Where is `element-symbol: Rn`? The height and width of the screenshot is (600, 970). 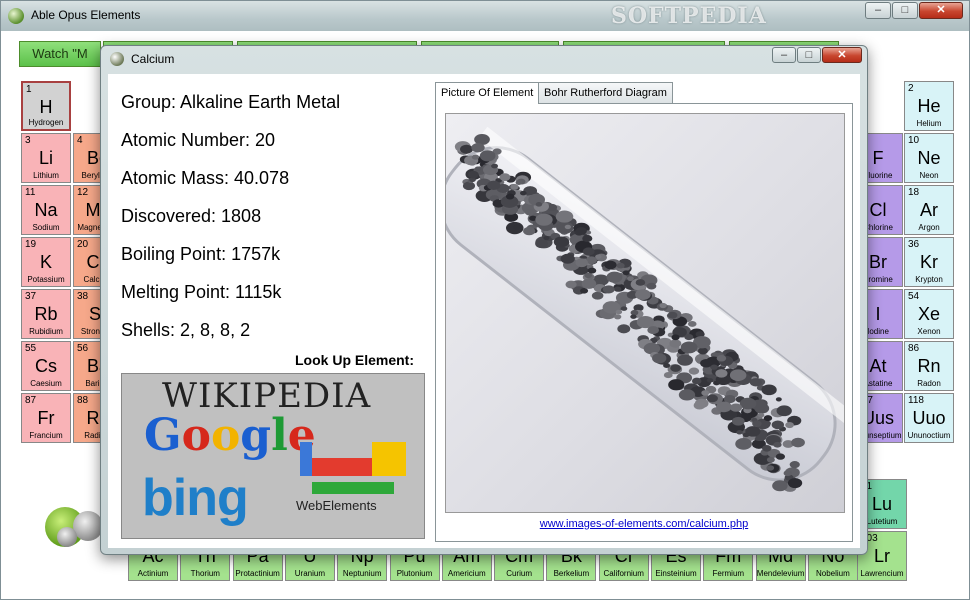 element-symbol: Rn is located at coordinates (929, 366).